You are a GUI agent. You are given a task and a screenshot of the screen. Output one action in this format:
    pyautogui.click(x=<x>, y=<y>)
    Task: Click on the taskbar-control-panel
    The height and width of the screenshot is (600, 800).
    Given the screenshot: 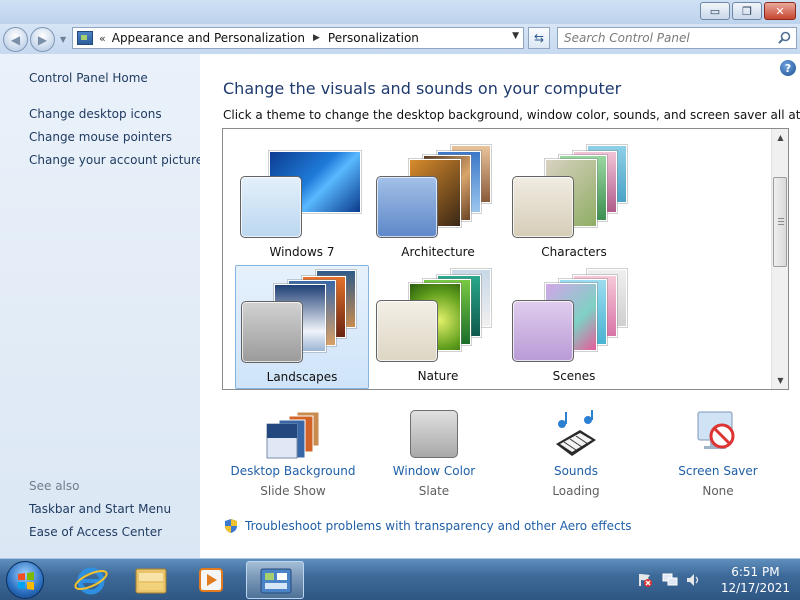 What is the action you would take?
    pyautogui.click(x=275, y=580)
    